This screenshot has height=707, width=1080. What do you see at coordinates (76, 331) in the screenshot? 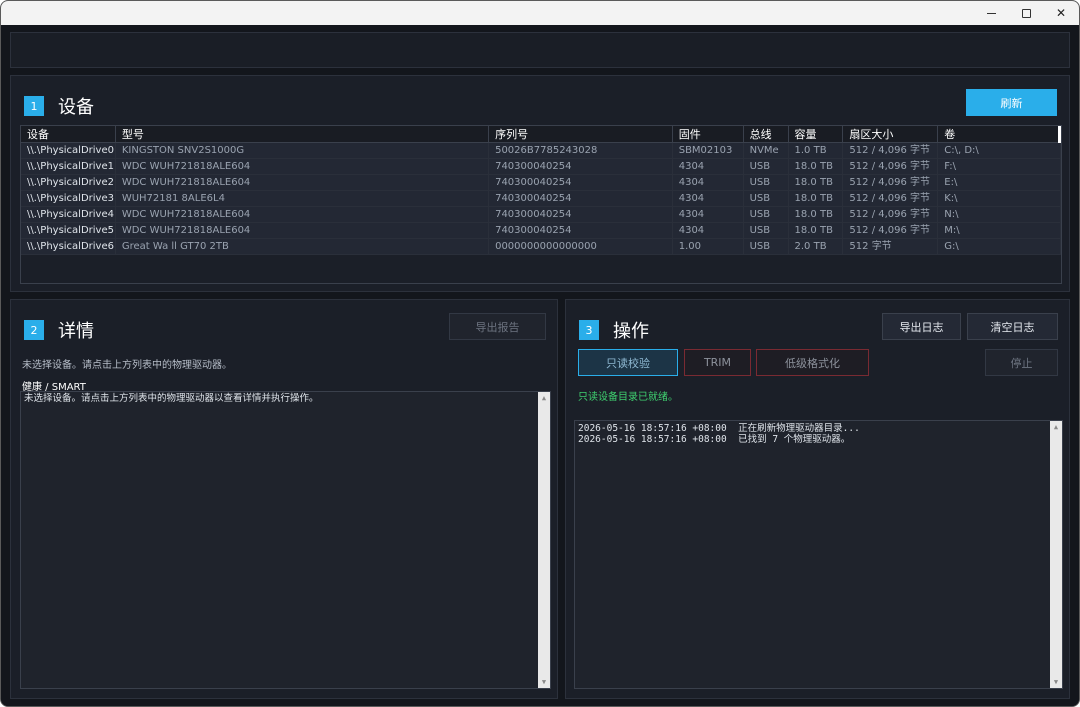
I see `details-title: 详情` at bounding box center [76, 331].